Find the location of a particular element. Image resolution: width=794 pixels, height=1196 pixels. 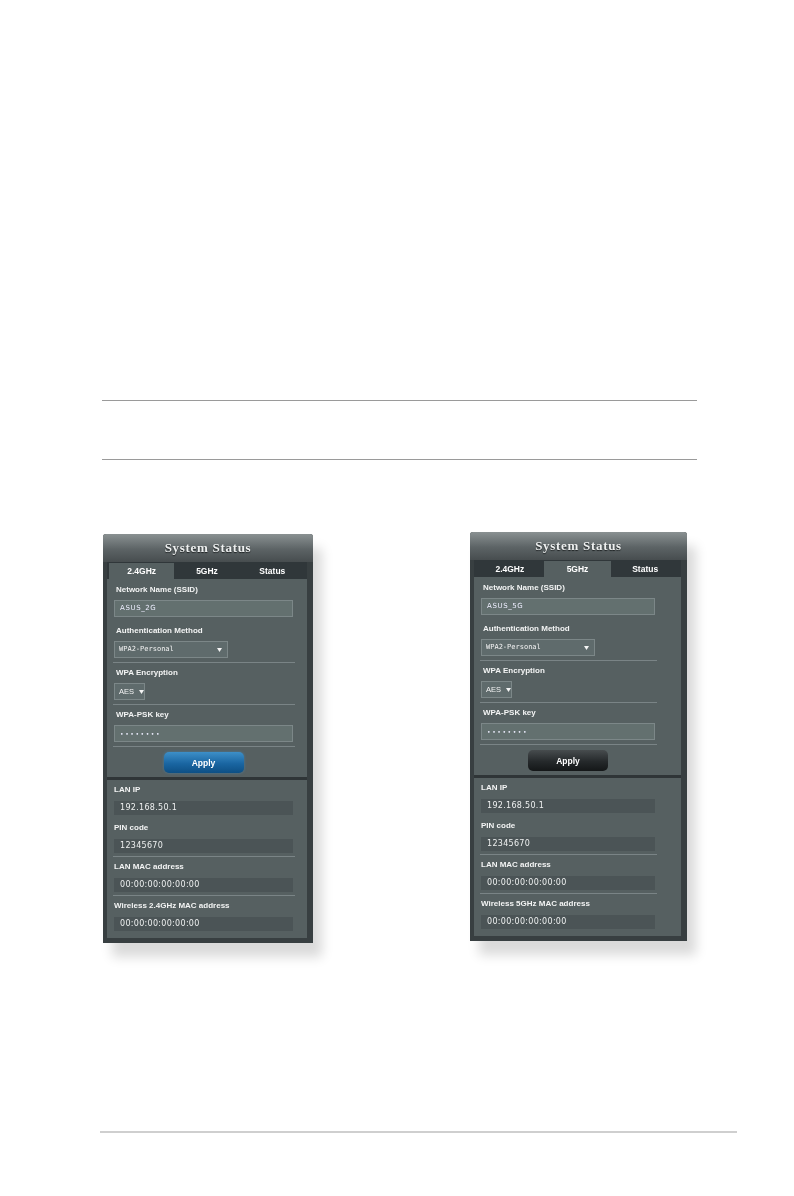

band-tab: 5GHz is located at coordinates (577, 569).